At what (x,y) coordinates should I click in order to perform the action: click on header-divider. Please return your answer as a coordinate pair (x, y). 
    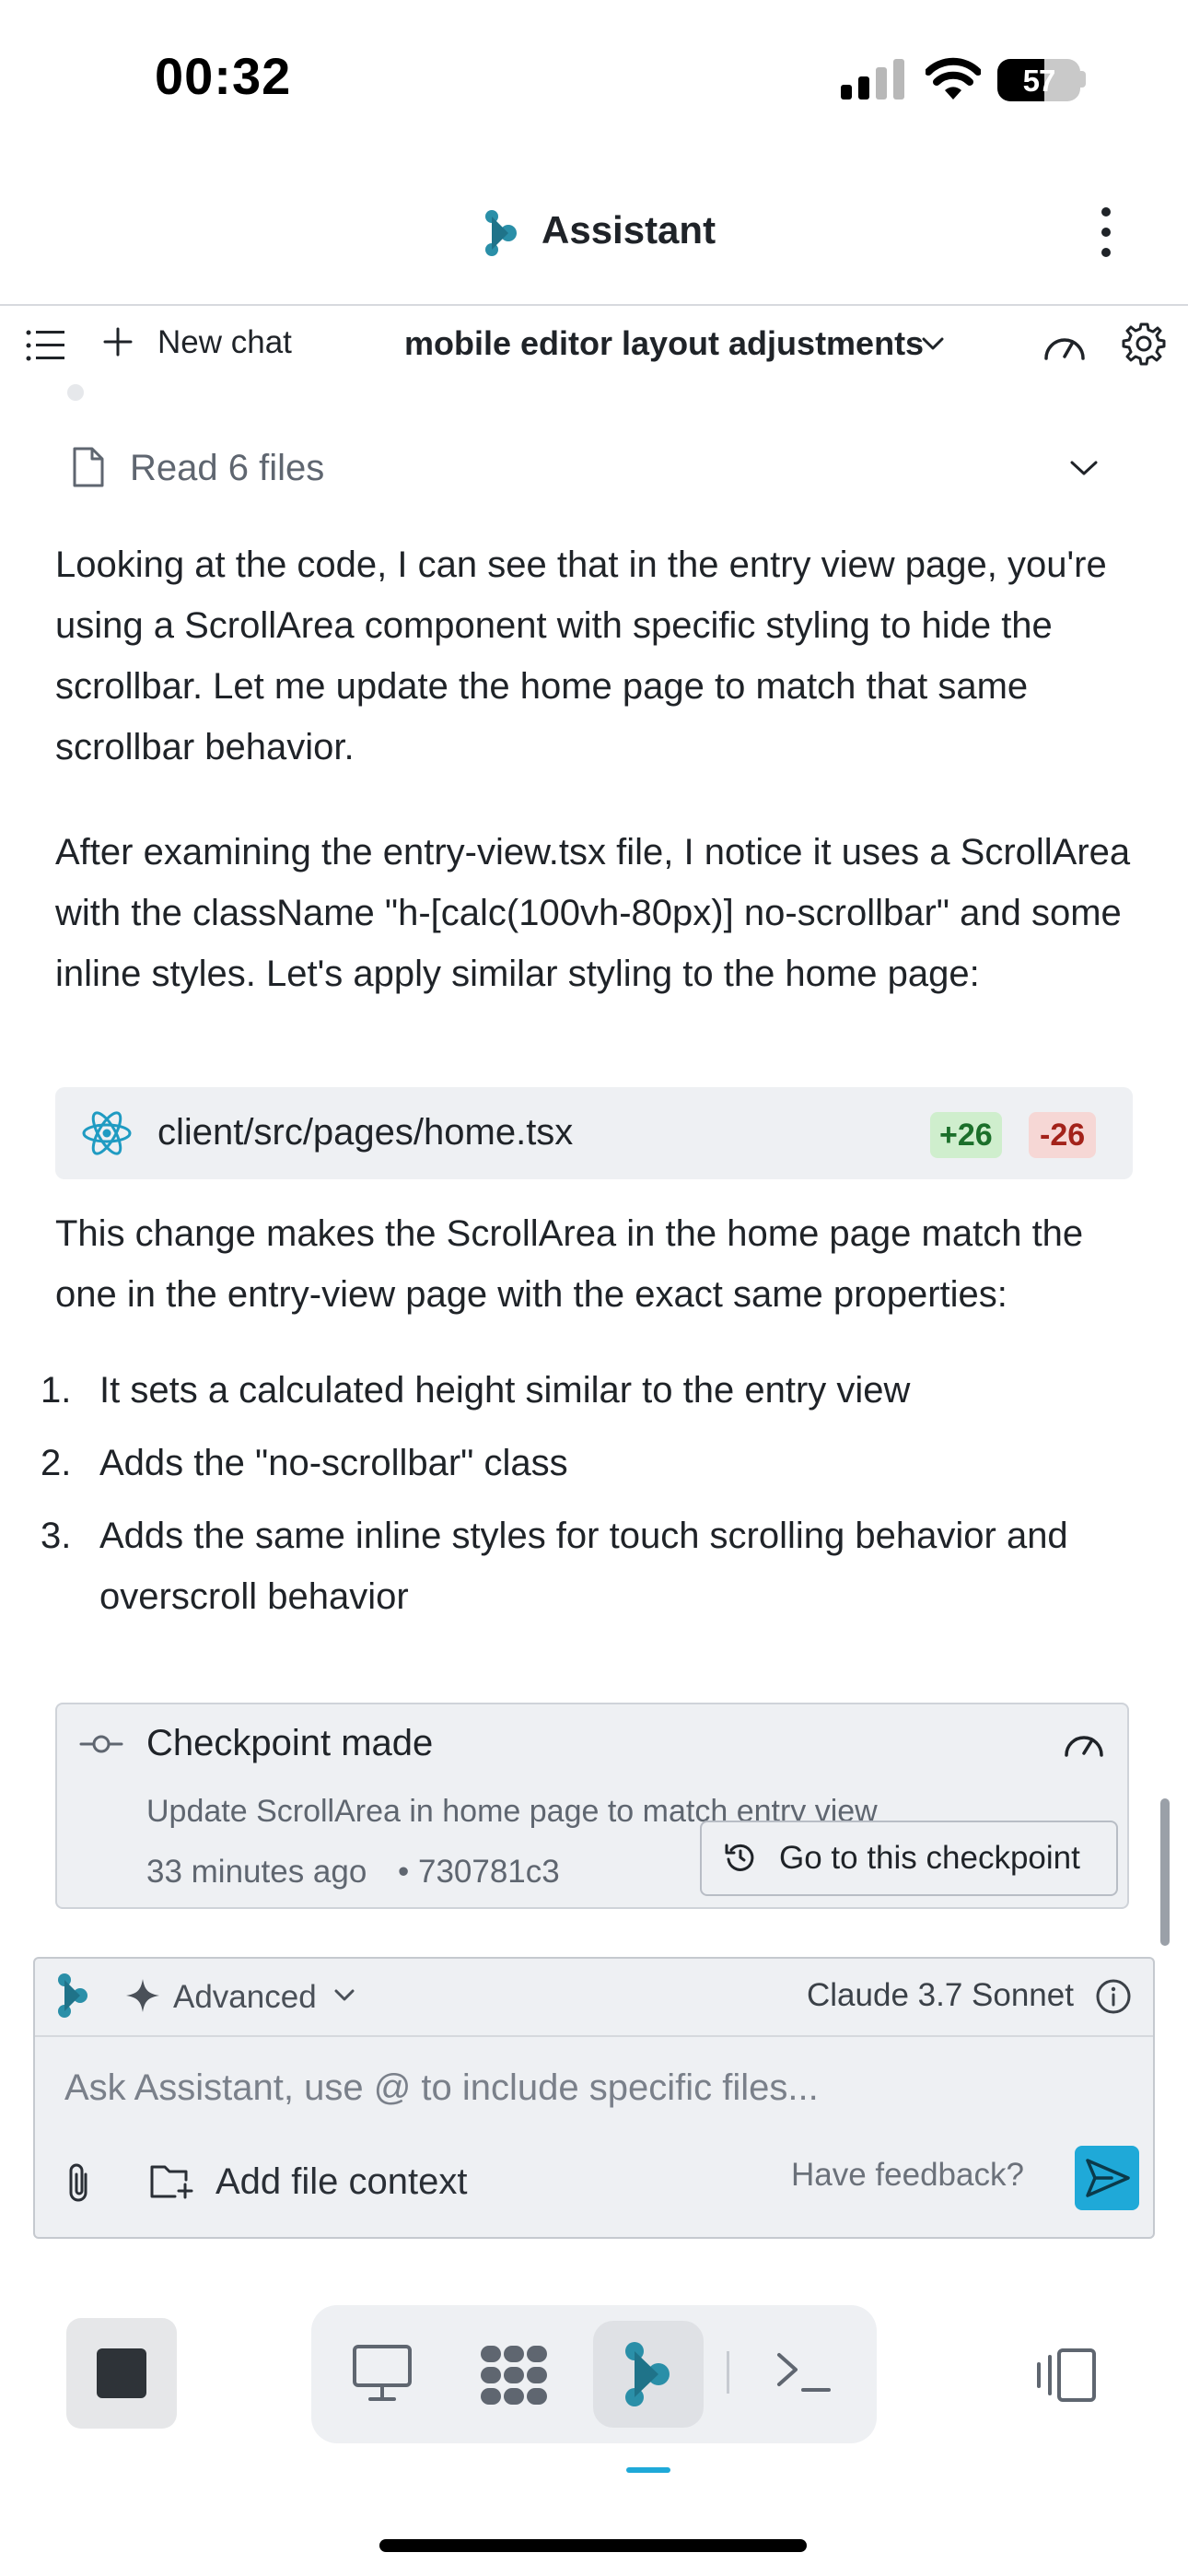
    Looking at the image, I should click on (594, 305).